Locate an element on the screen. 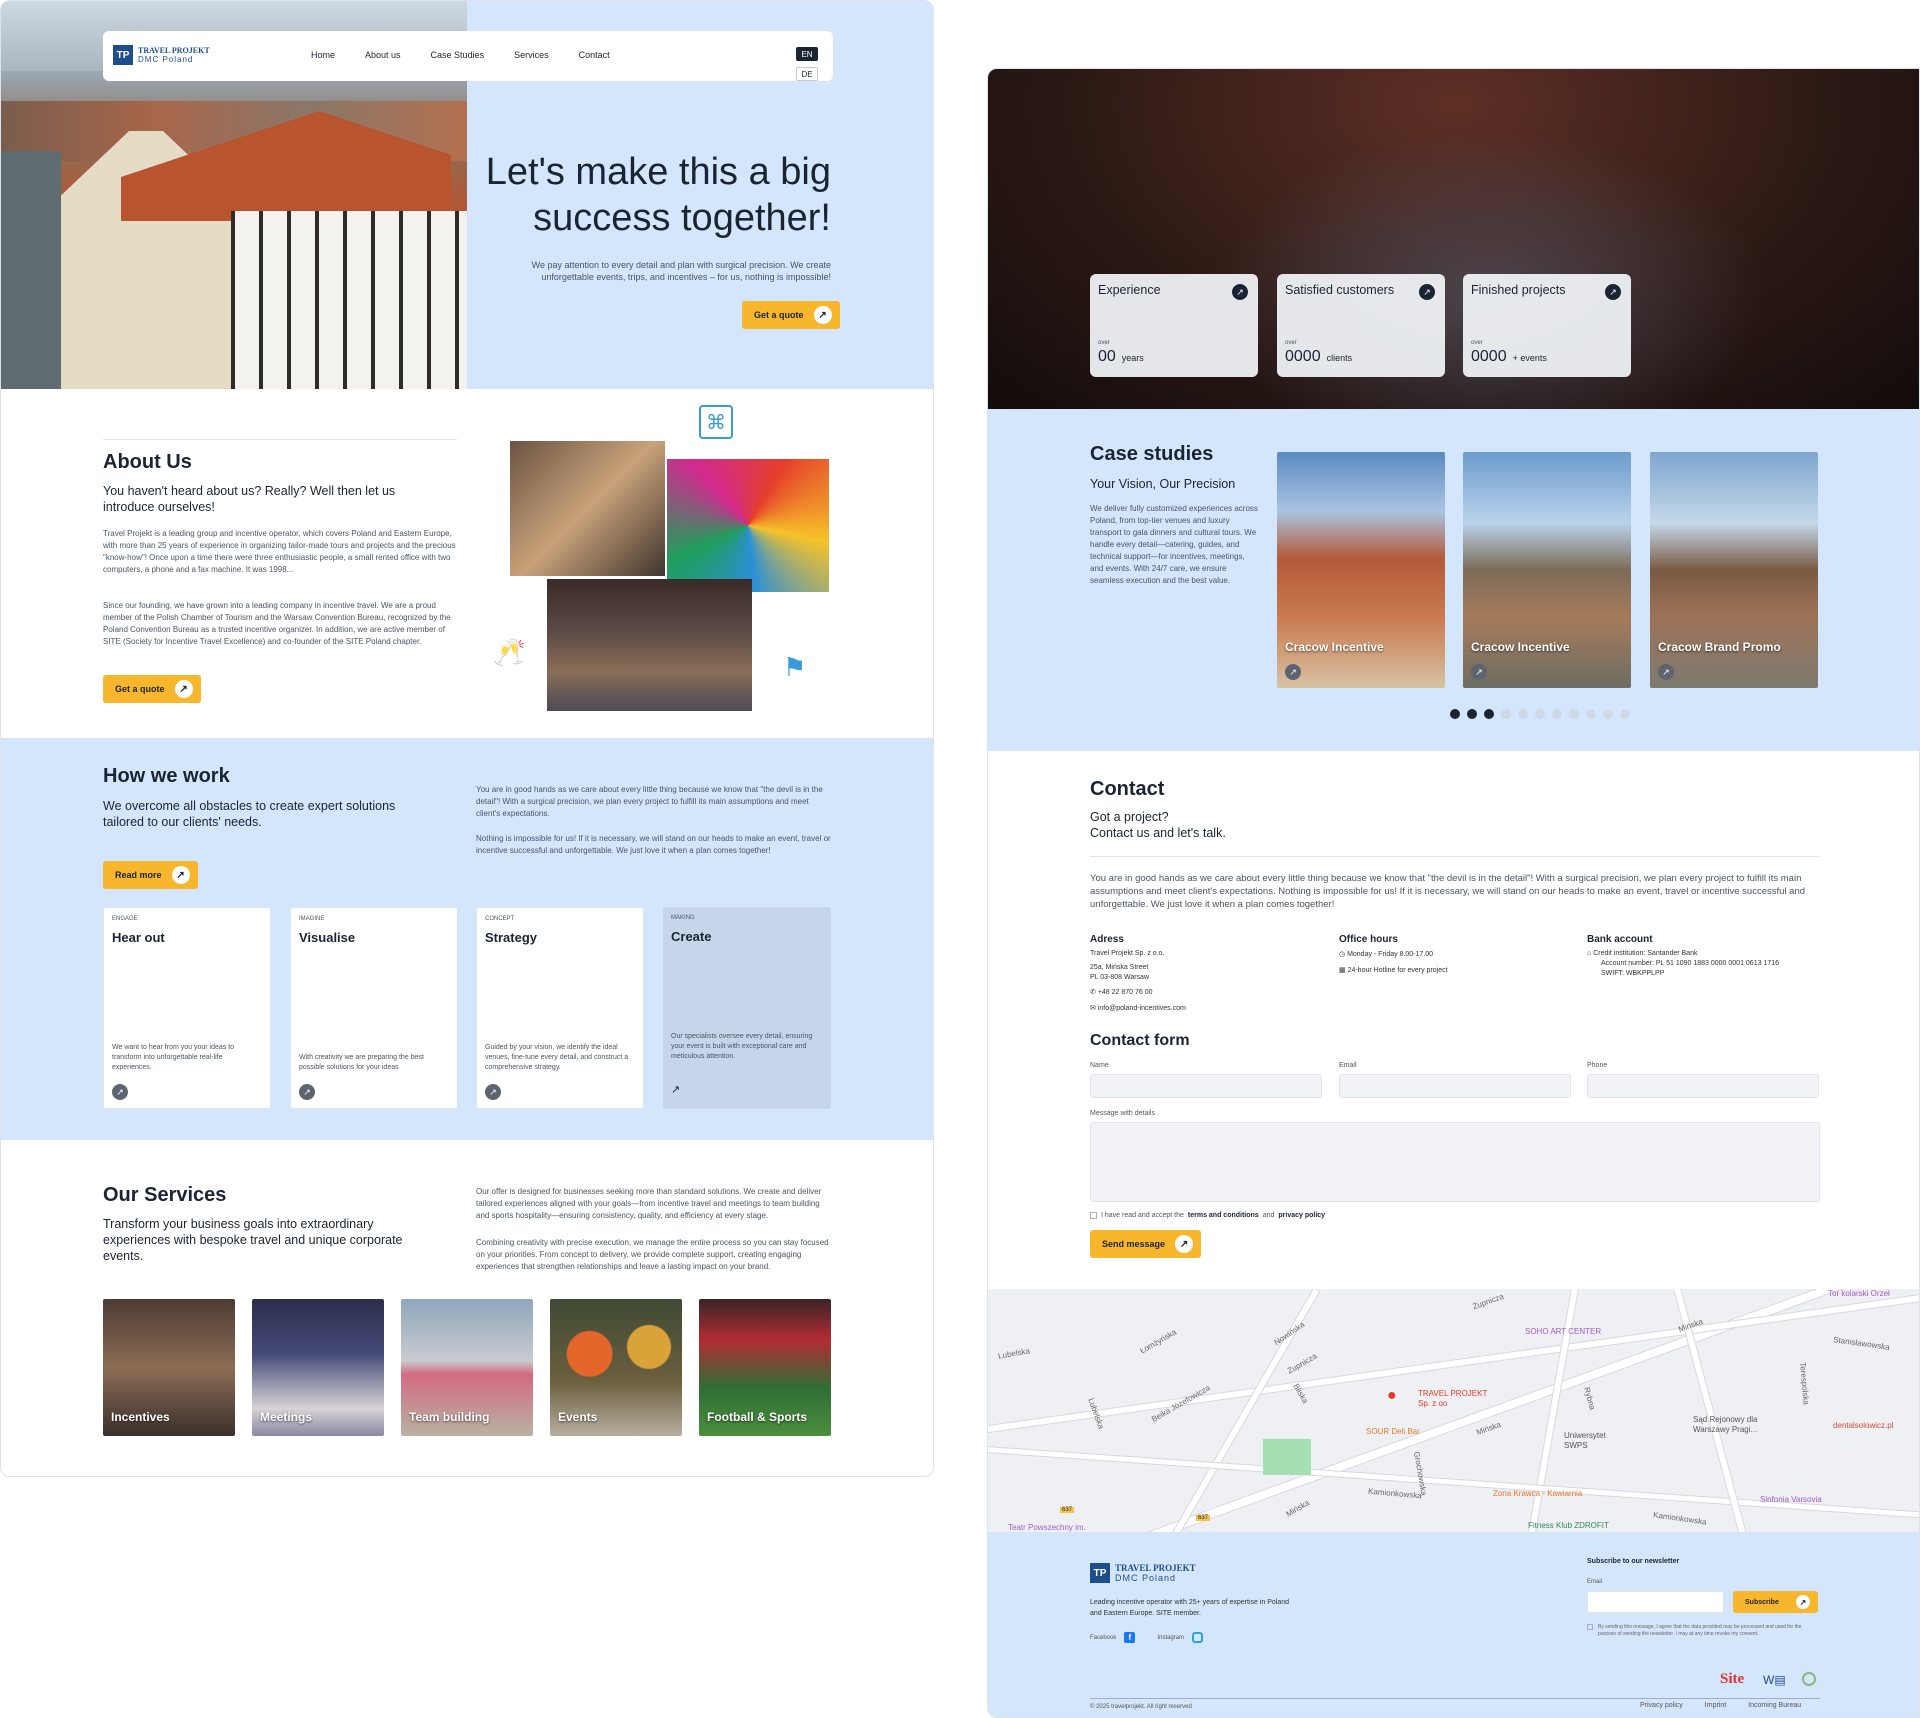 Image resolution: width=1920 pixels, height=1718 pixels. read-more-button: Read more ↗ is located at coordinates (150, 875).